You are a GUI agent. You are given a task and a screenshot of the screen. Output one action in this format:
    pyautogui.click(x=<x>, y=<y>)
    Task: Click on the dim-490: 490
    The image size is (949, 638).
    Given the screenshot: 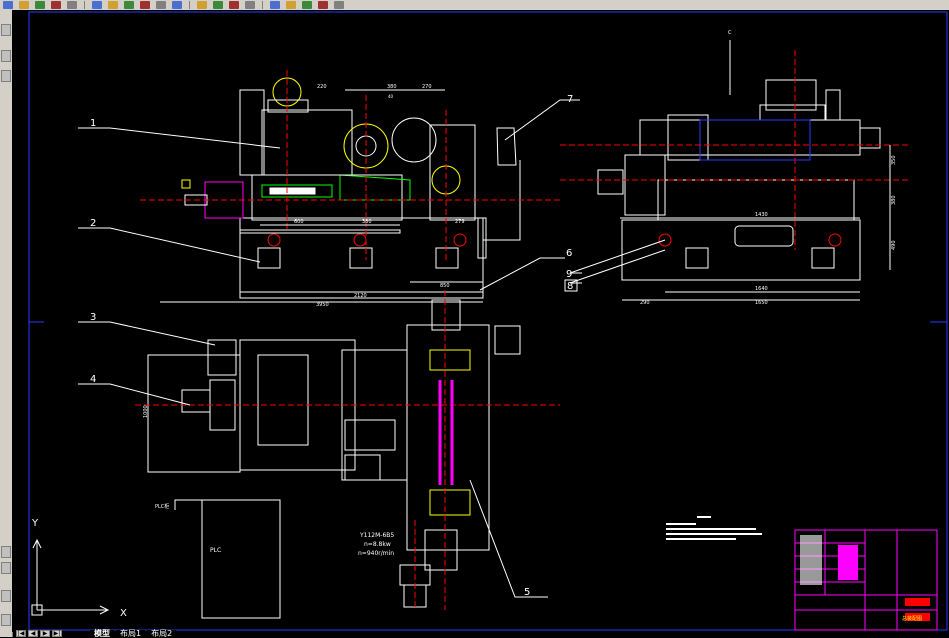 What is the action you would take?
    pyautogui.click(x=894, y=245)
    